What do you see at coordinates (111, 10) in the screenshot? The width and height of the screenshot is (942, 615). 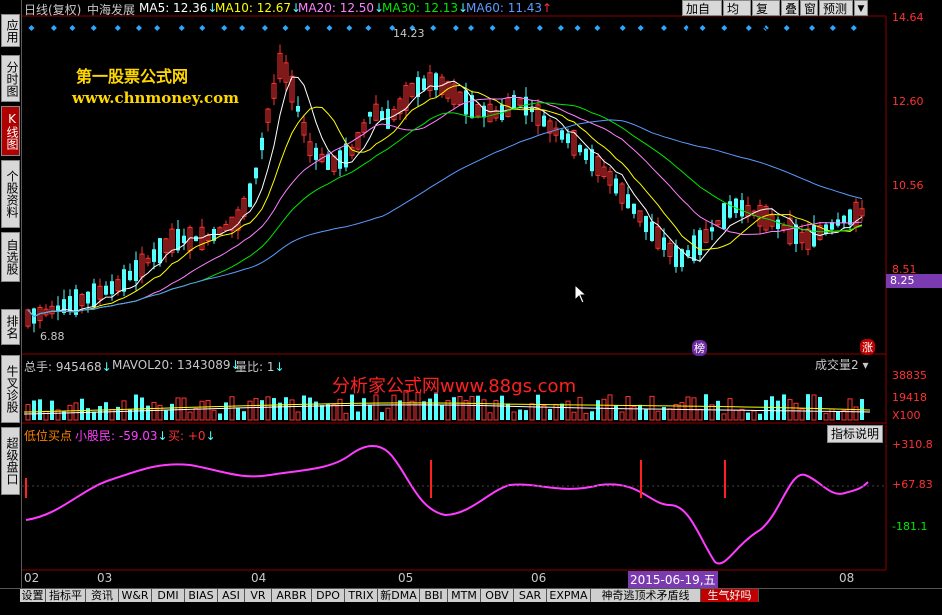 I see `stock-name: 中海发展` at bounding box center [111, 10].